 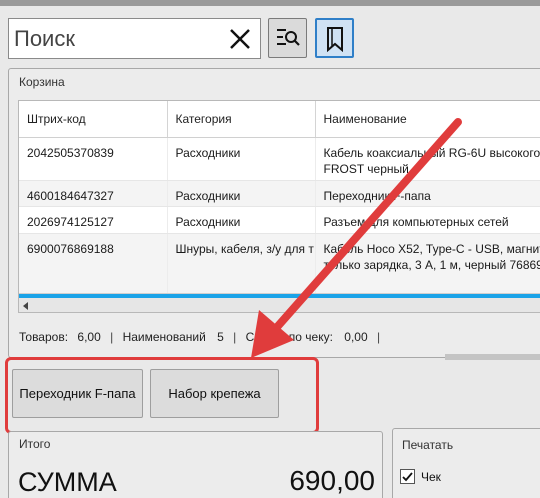 I want to click on bookmarks-button, so click(x=334, y=38).